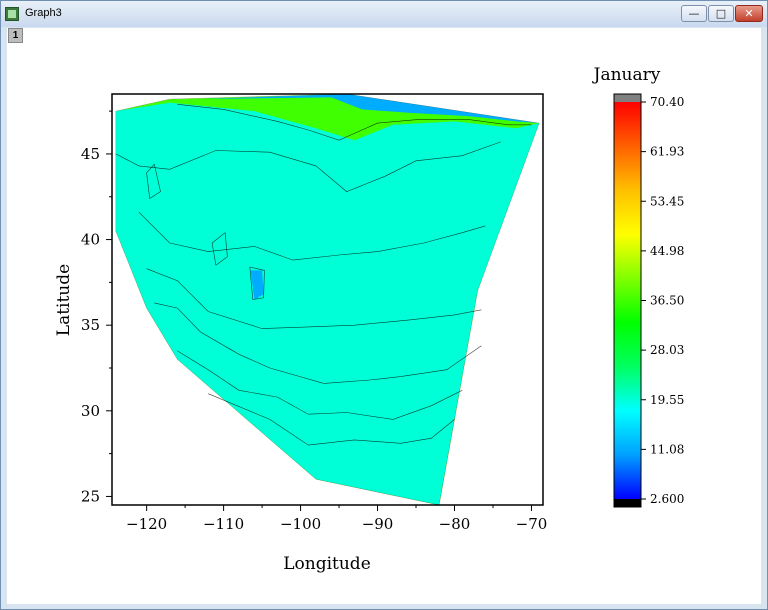 This screenshot has width=768, height=610. What do you see at coordinates (532, 524) in the screenshot?
I see `x-tick-label: −70` at bounding box center [532, 524].